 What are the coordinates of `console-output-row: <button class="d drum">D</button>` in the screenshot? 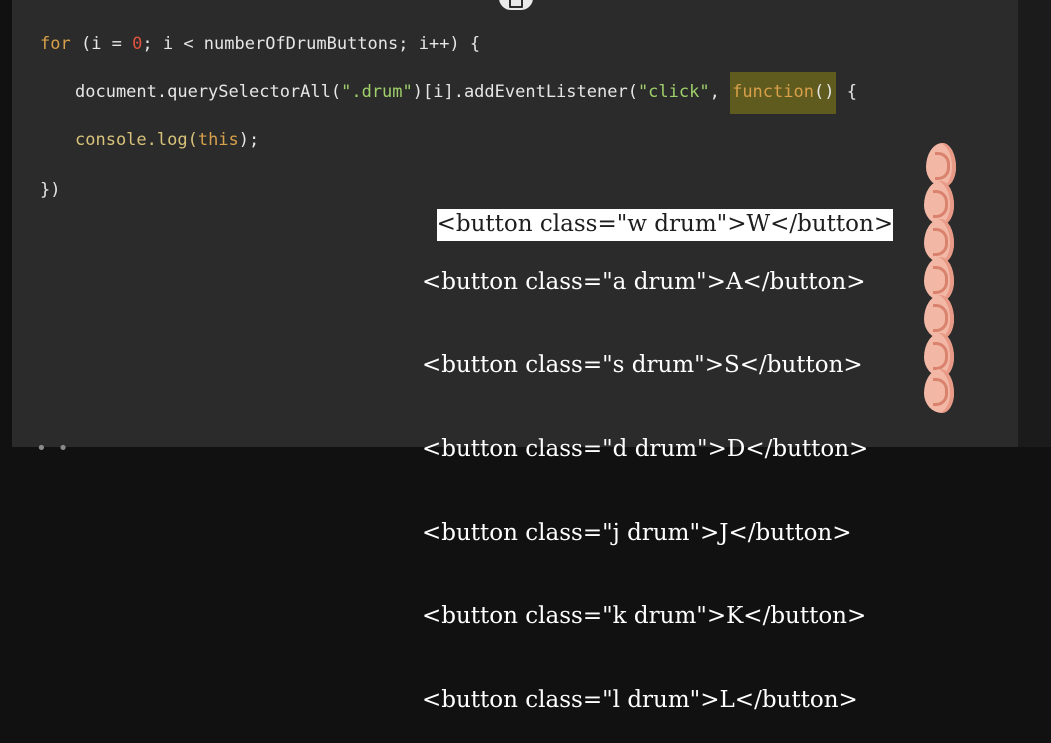 It's located at (674, 450).